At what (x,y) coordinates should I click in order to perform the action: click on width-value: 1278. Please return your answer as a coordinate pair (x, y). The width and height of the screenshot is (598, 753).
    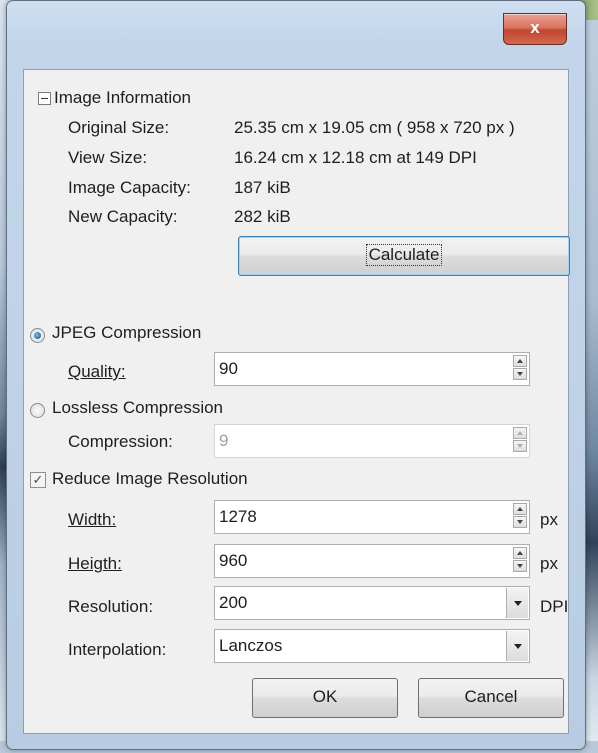
    Looking at the image, I should click on (238, 516).